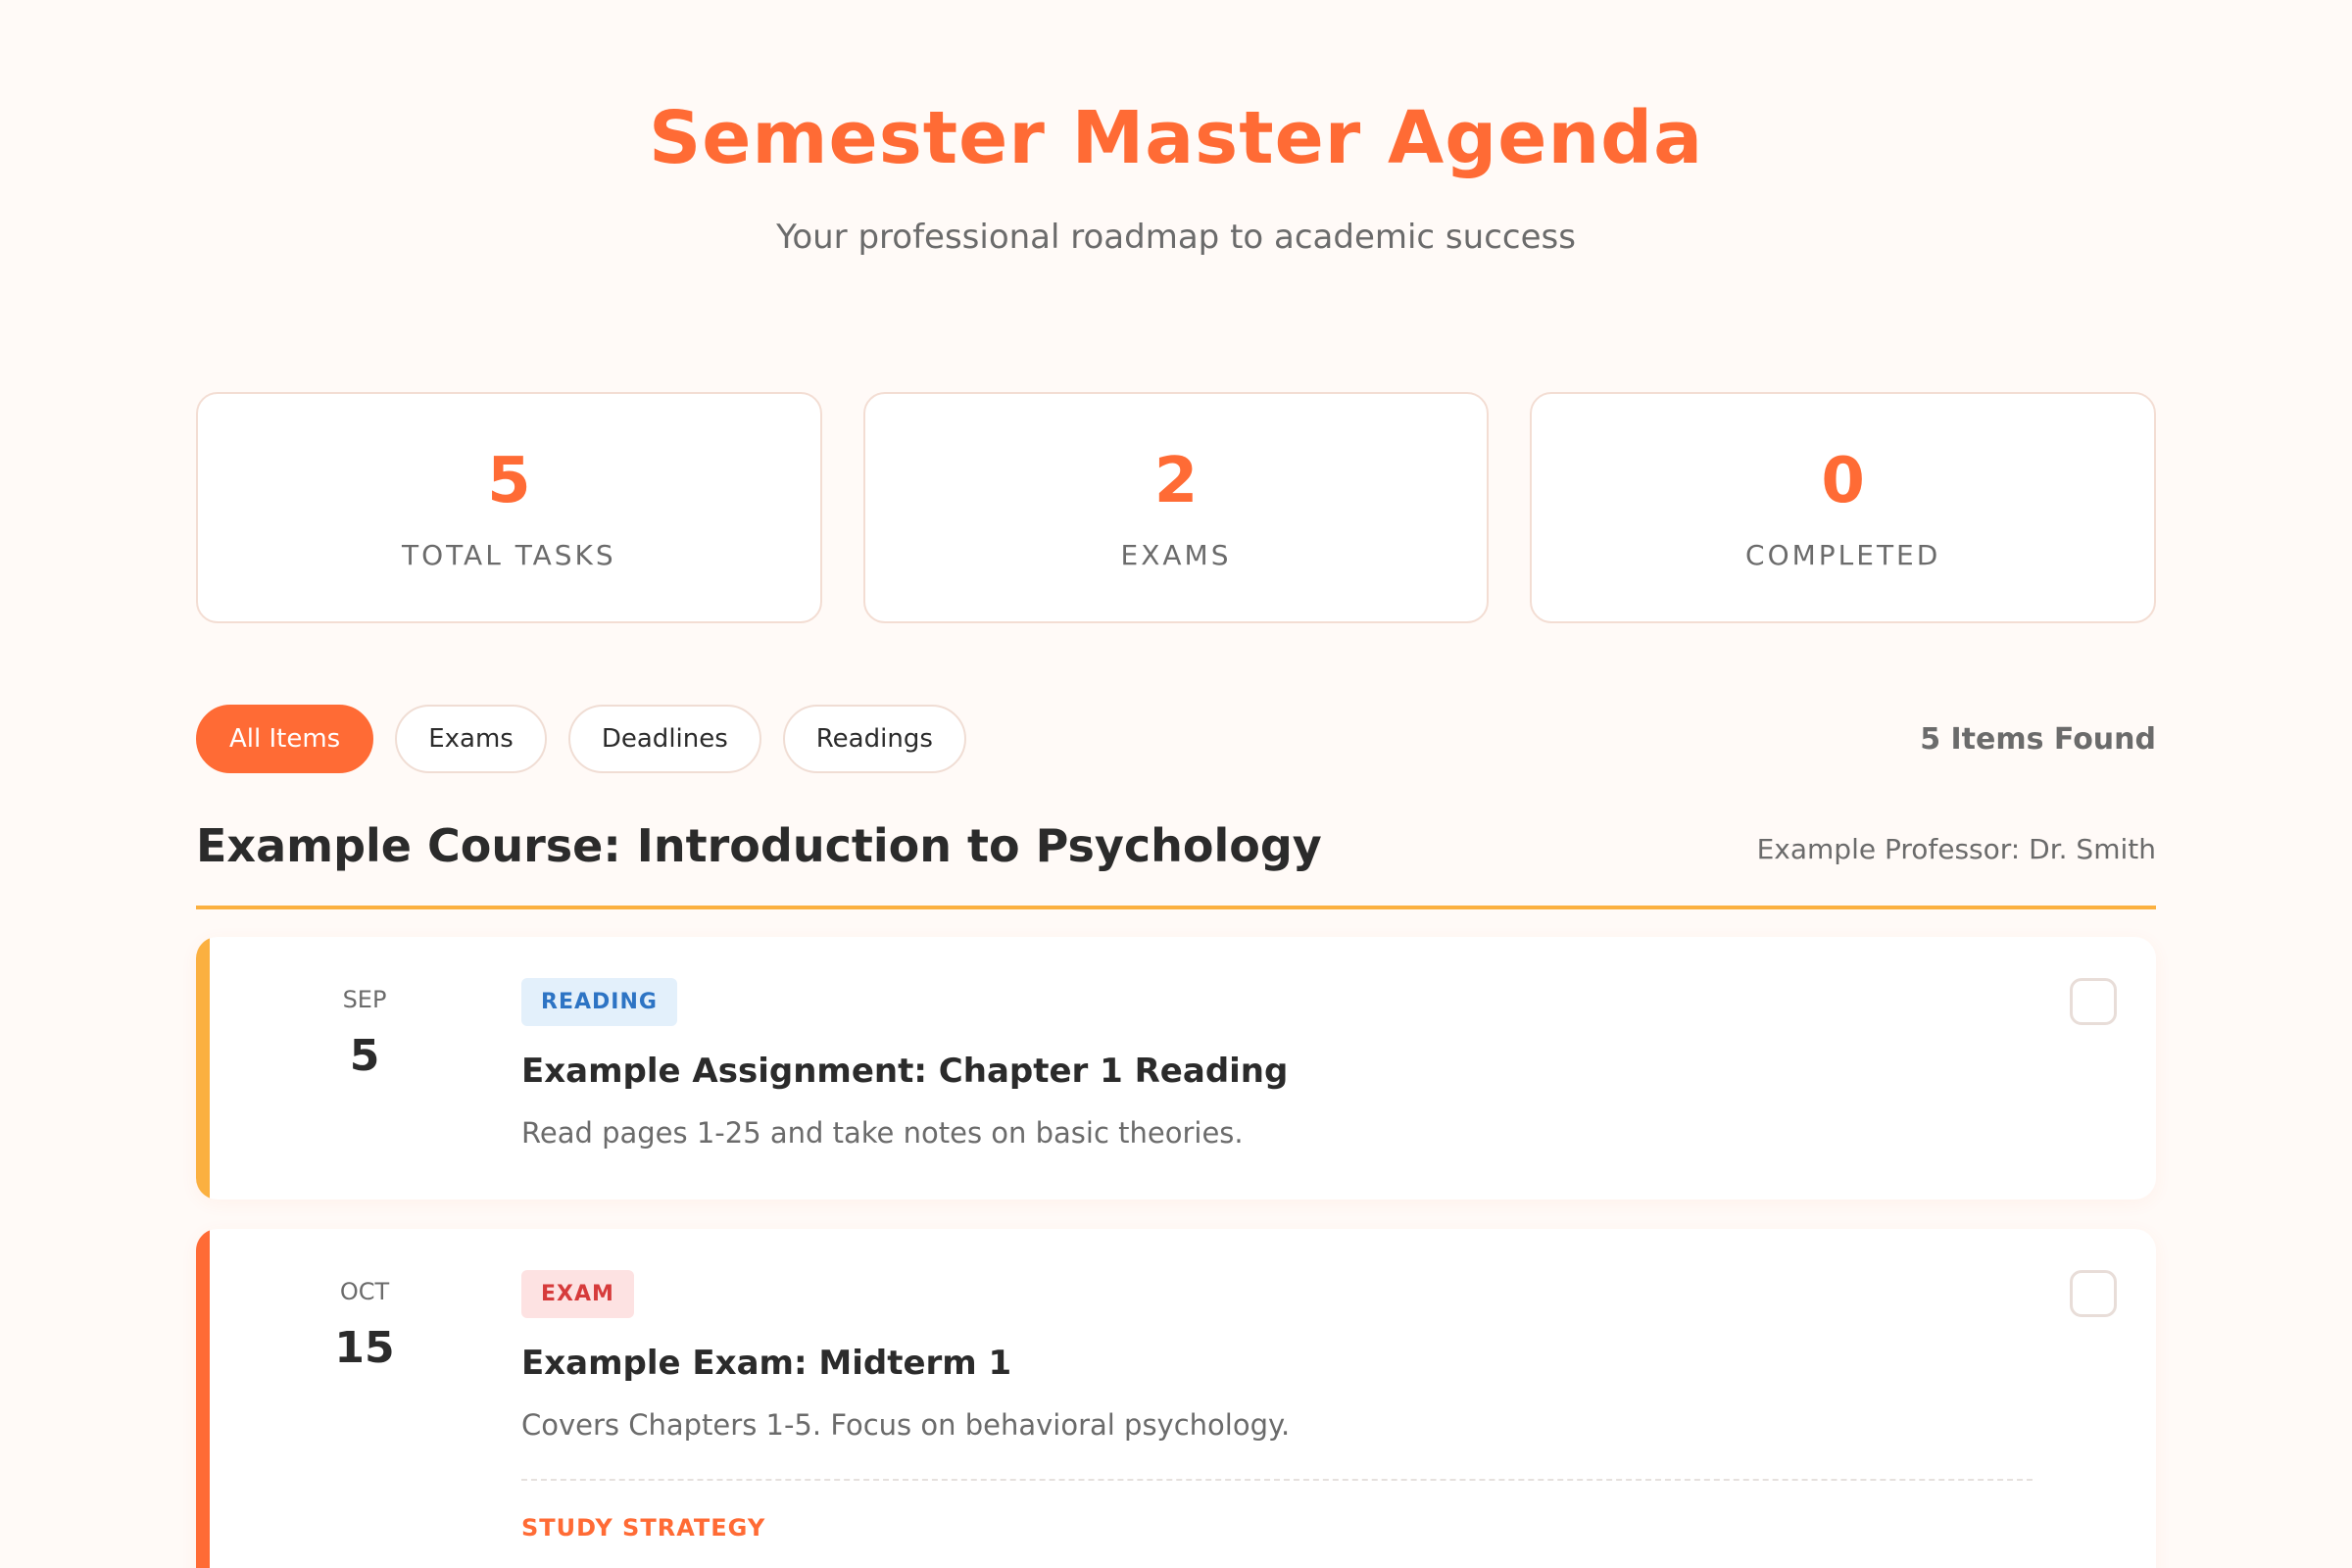 The height and width of the screenshot is (1568, 2352). I want to click on item-type-badge: READING, so click(599, 1002).